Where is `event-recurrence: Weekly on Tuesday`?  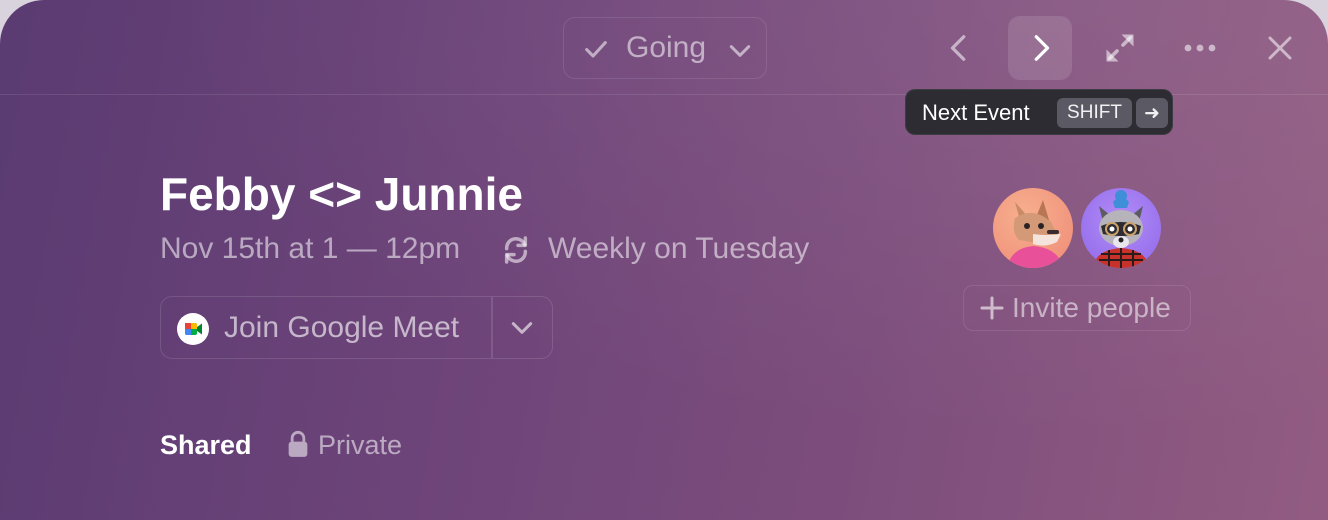 event-recurrence: Weekly on Tuesday is located at coordinates (678, 249).